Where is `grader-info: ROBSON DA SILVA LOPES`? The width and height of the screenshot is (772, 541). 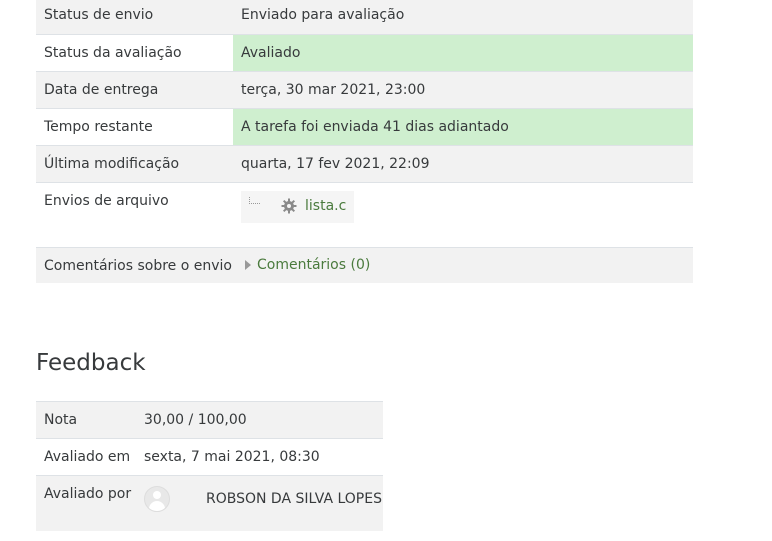
grader-info: ROBSON DA SILVA LOPES is located at coordinates (263, 494).